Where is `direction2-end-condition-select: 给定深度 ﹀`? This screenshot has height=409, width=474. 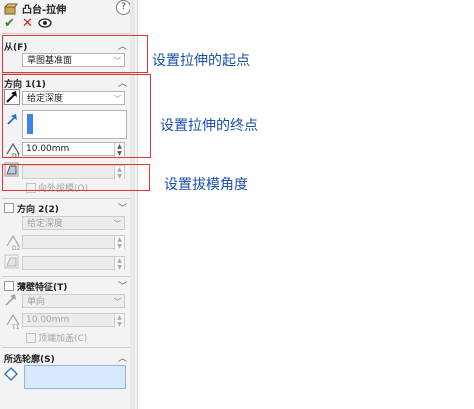 direction2-end-condition-select: 给定深度 ﹀ is located at coordinates (73, 223).